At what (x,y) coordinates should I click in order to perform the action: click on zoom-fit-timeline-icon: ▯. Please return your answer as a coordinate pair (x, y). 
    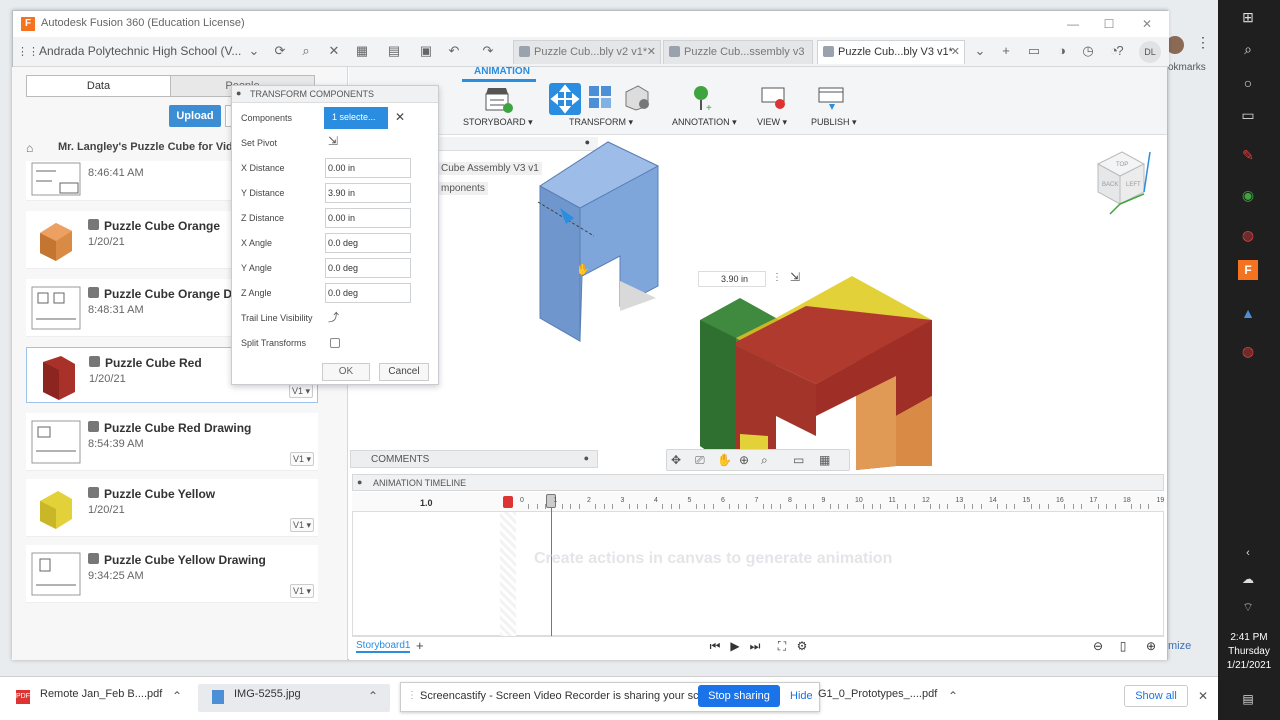
    Looking at the image, I should click on (1123, 646).